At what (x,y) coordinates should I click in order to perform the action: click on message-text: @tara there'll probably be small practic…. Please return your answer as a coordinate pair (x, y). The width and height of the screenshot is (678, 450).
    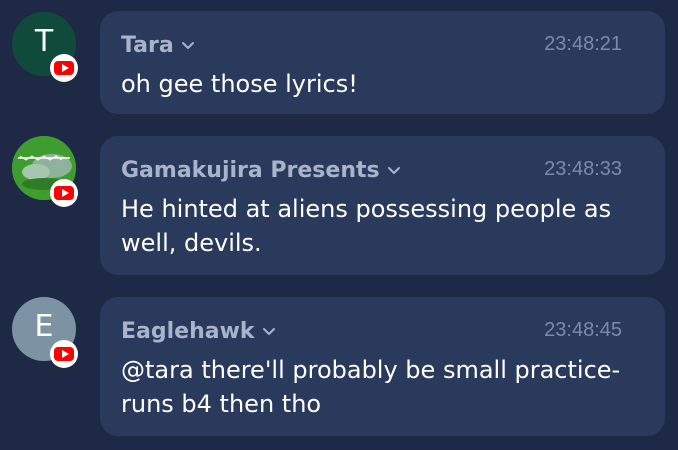
    Looking at the image, I should click on (371, 387).